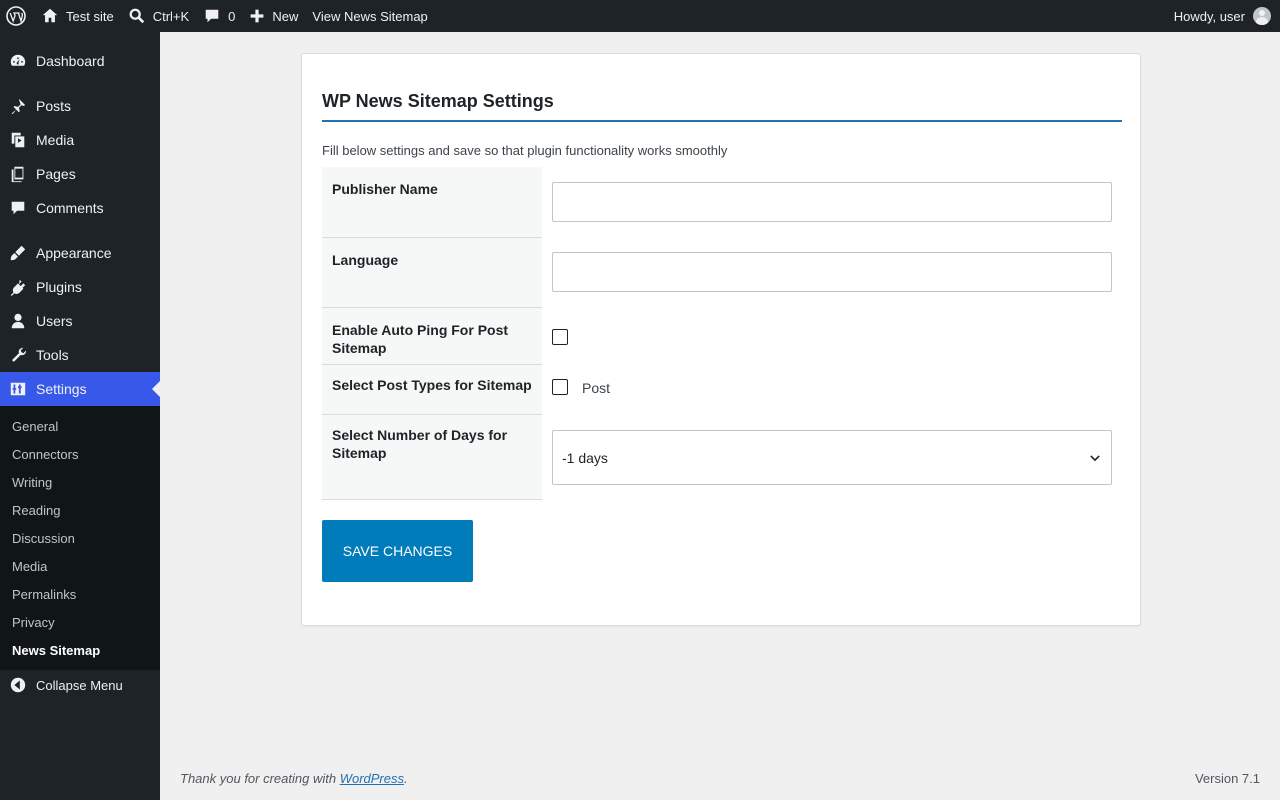  What do you see at coordinates (80, 595) in the screenshot?
I see `submenu-permalinks: Permalinks` at bounding box center [80, 595].